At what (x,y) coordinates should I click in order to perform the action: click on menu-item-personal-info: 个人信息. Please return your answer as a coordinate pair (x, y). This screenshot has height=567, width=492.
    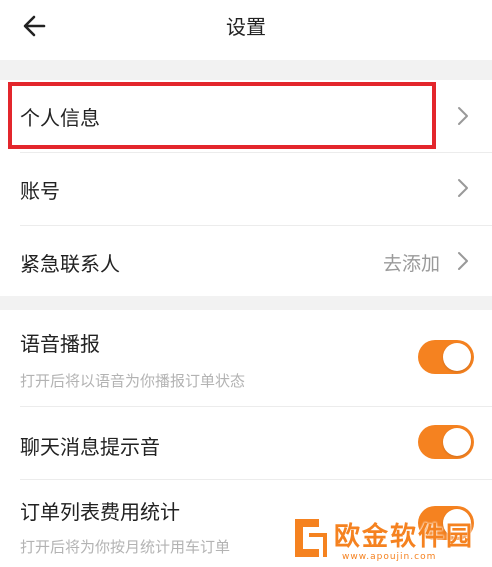
    Looking at the image, I should click on (246, 116).